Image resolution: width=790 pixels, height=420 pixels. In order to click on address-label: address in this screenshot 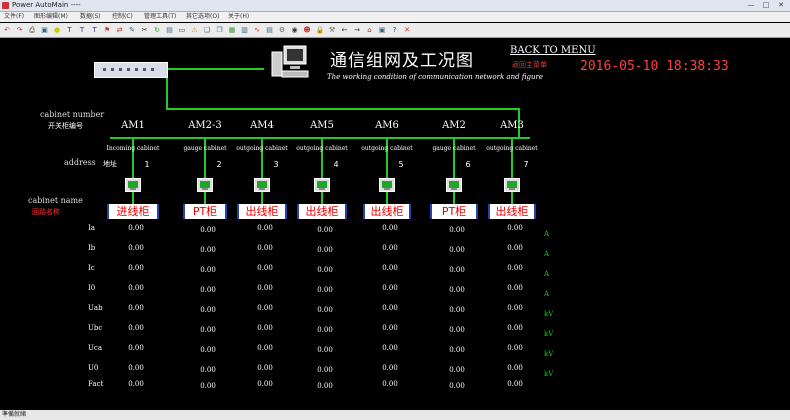, I will do `click(80, 162)`.